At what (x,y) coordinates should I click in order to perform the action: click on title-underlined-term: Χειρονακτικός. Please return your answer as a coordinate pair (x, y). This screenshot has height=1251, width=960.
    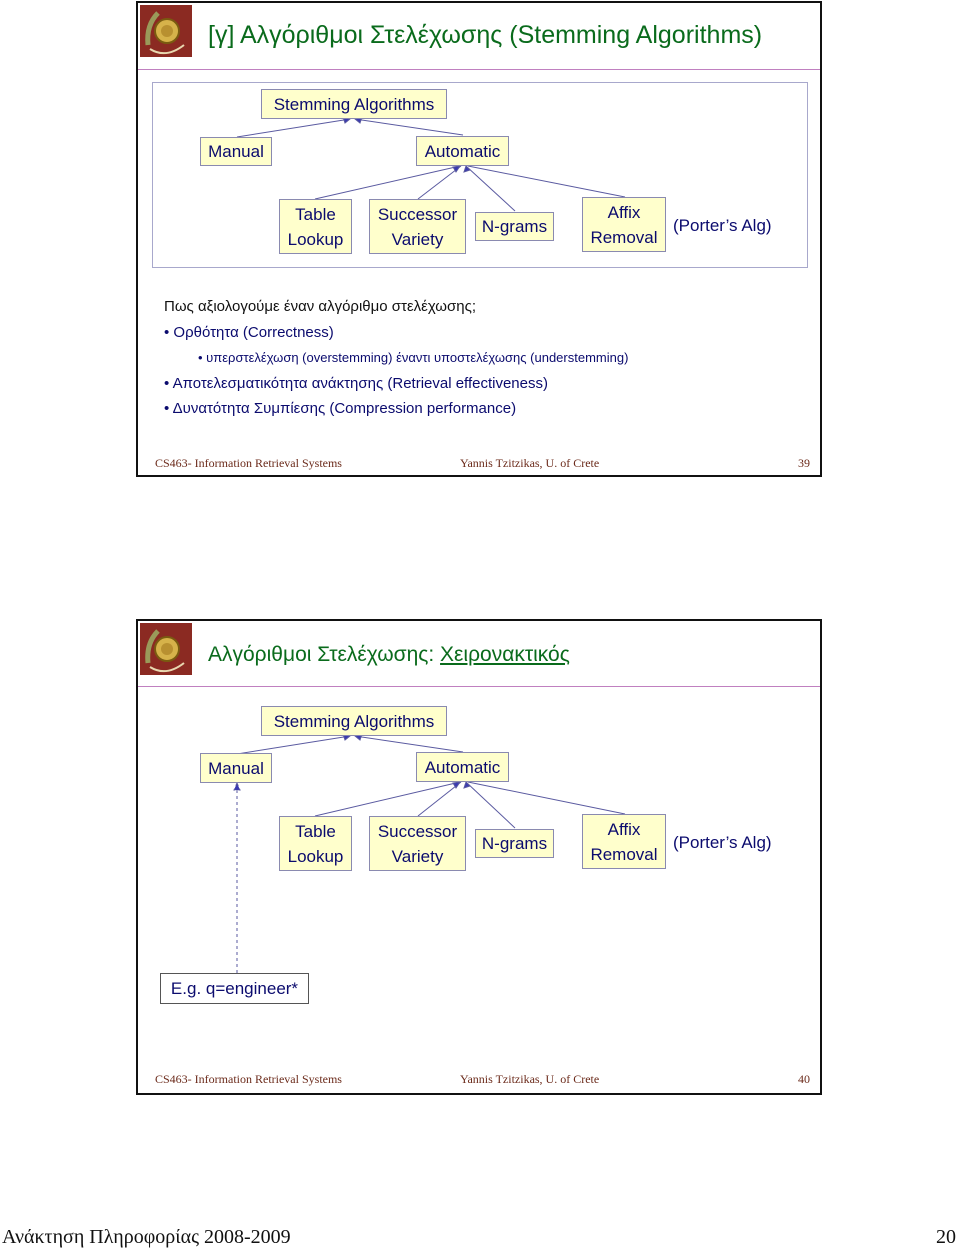
    Looking at the image, I should click on (505, 654).